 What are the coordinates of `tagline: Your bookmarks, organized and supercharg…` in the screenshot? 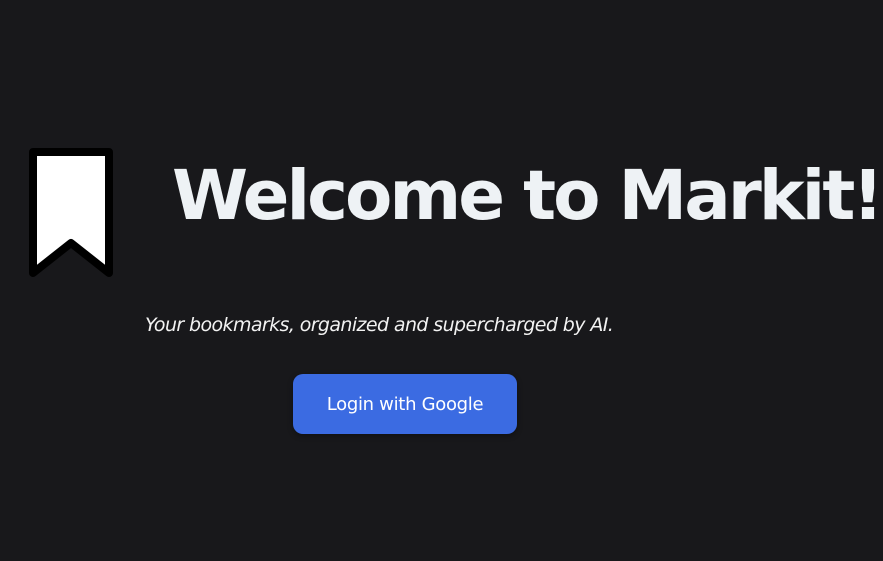 It's located at (379, 325).